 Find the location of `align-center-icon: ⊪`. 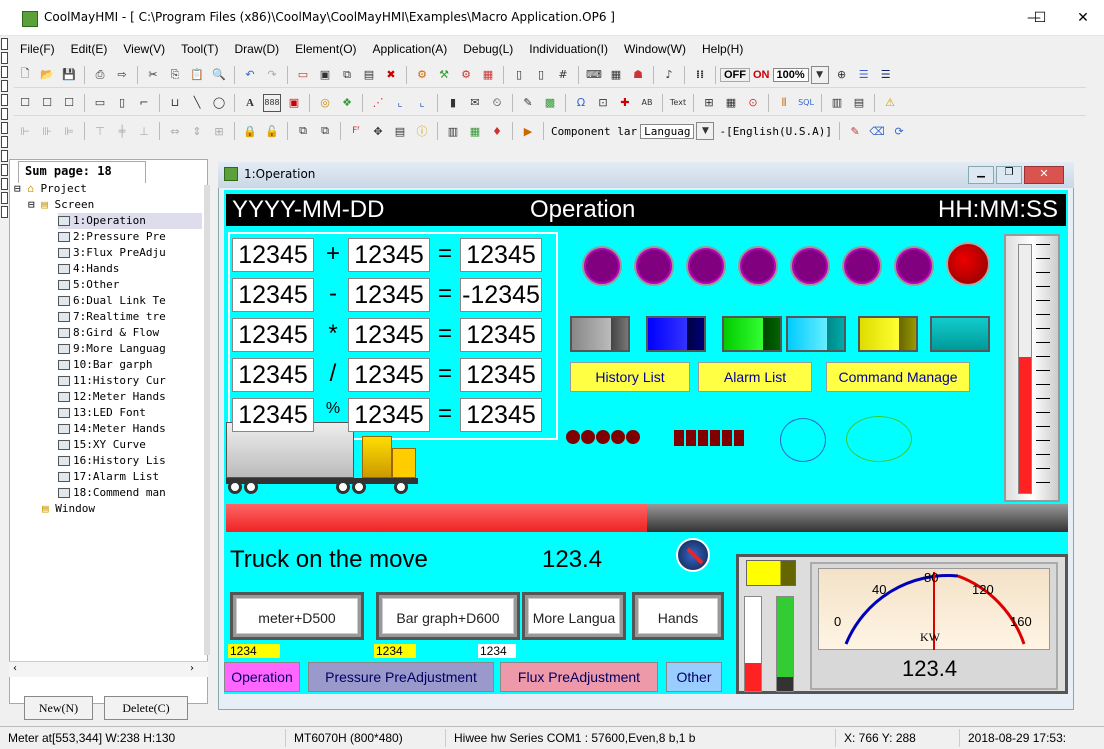

align-center-icon: ⊪ is located at coordinates (47, 131).